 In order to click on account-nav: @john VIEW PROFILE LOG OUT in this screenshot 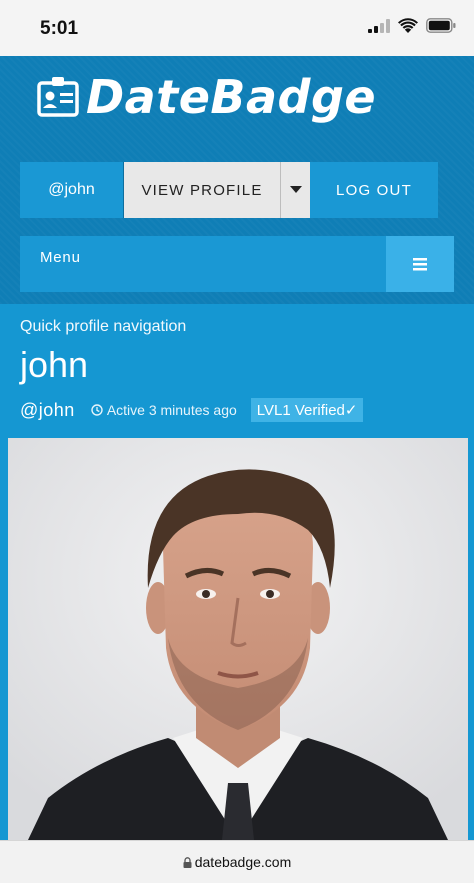, I will do `click(229, 190)`.